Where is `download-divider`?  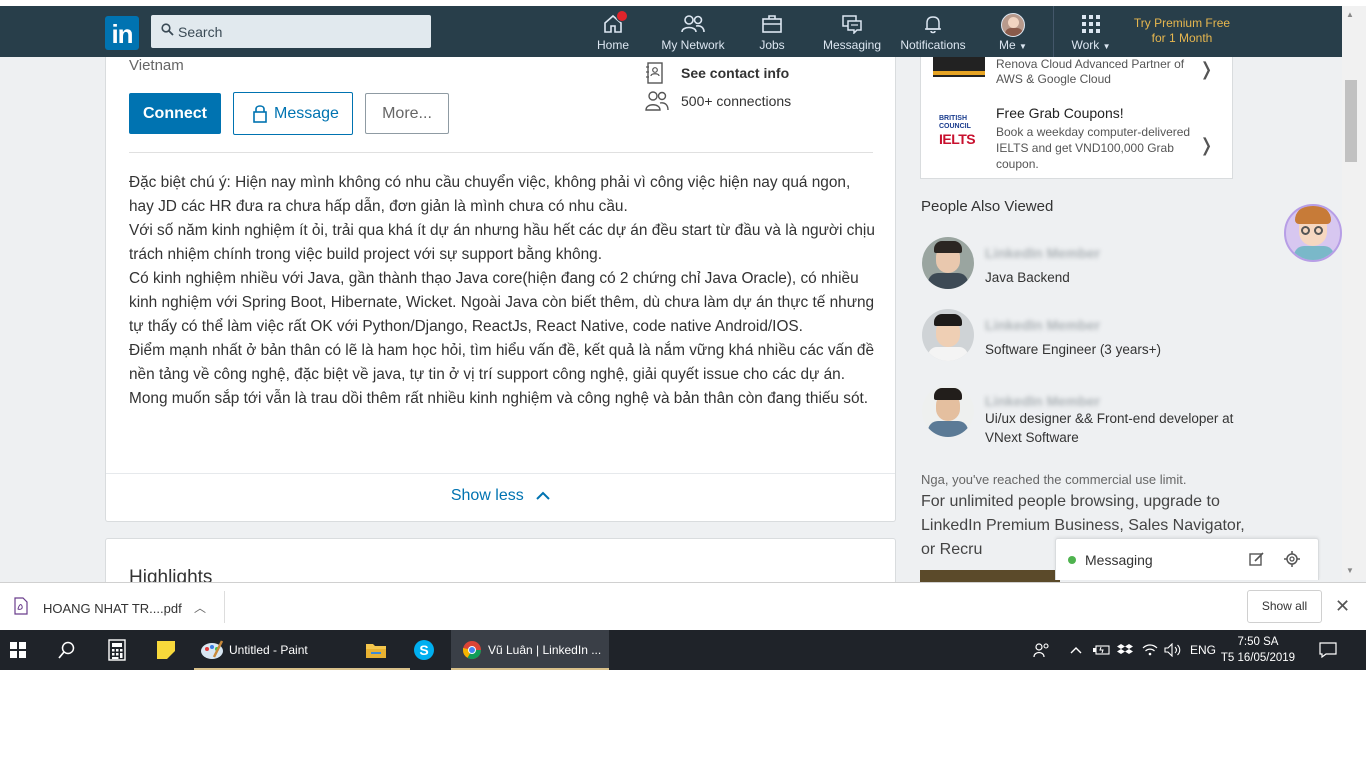 download-divider is located at coordinates (224, 607).